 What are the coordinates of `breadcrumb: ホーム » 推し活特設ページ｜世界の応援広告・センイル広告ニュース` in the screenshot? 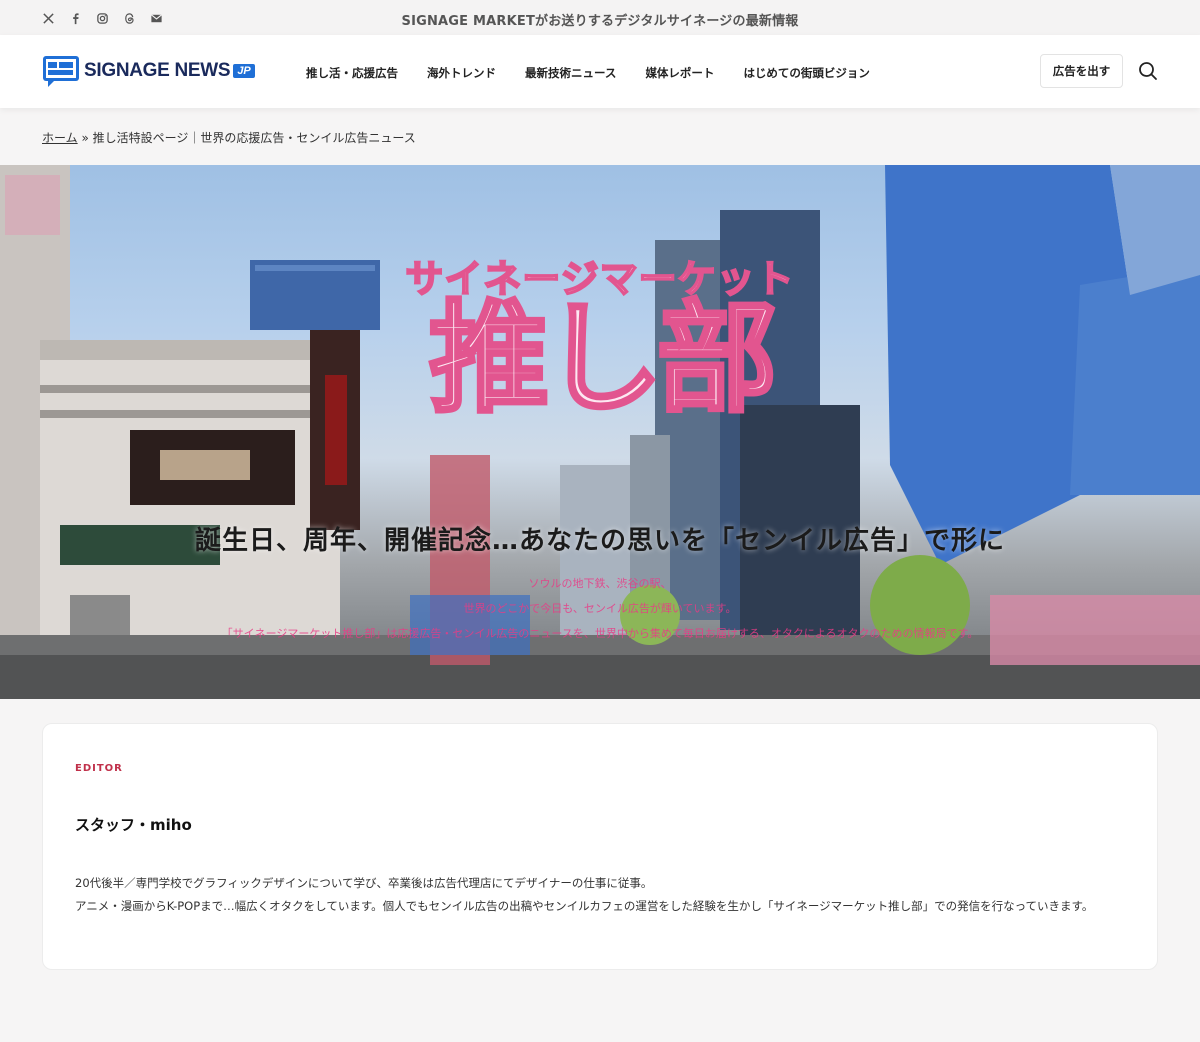 It's located at (229, 137).